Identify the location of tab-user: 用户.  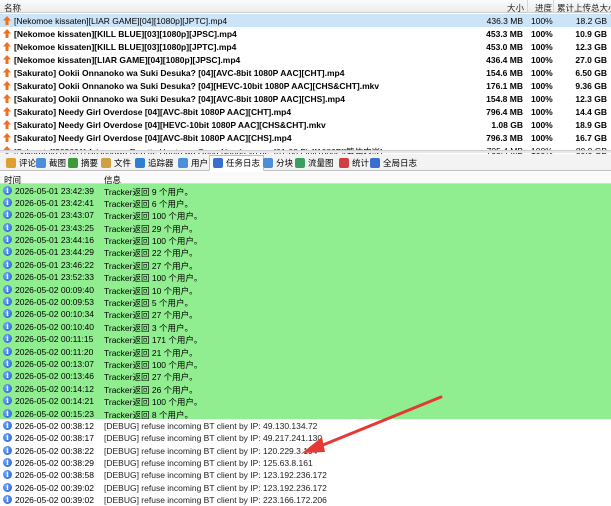
(193, 162).